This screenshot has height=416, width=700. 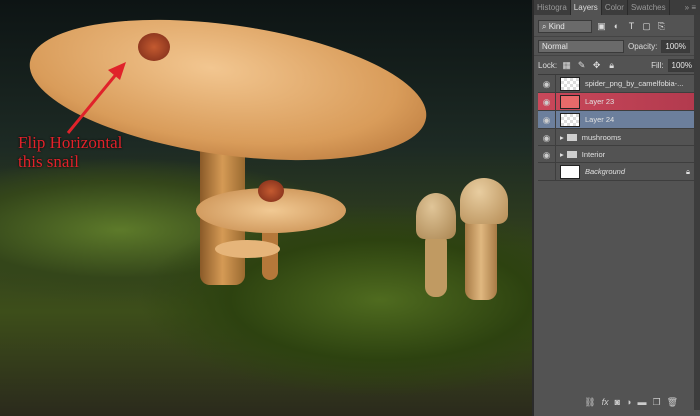 I want to click on layer-name: Background, so click(x=605, y=171).